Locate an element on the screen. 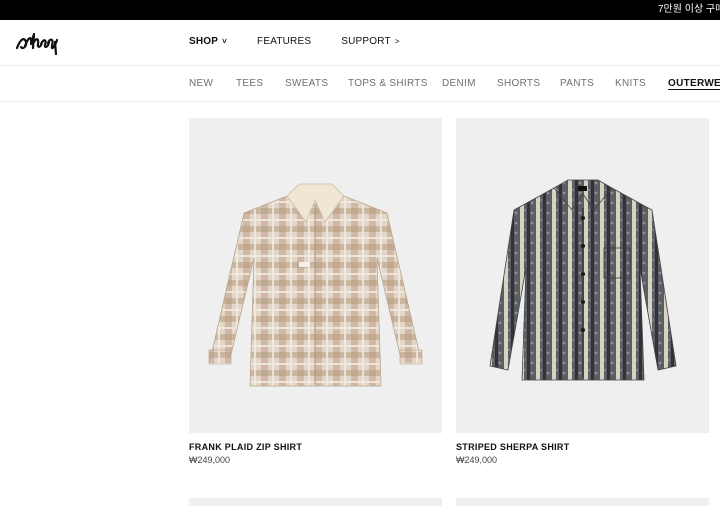 This screenshot has height=506, width=720. nav-features: FEATURES is located at coordinates (284, 41).